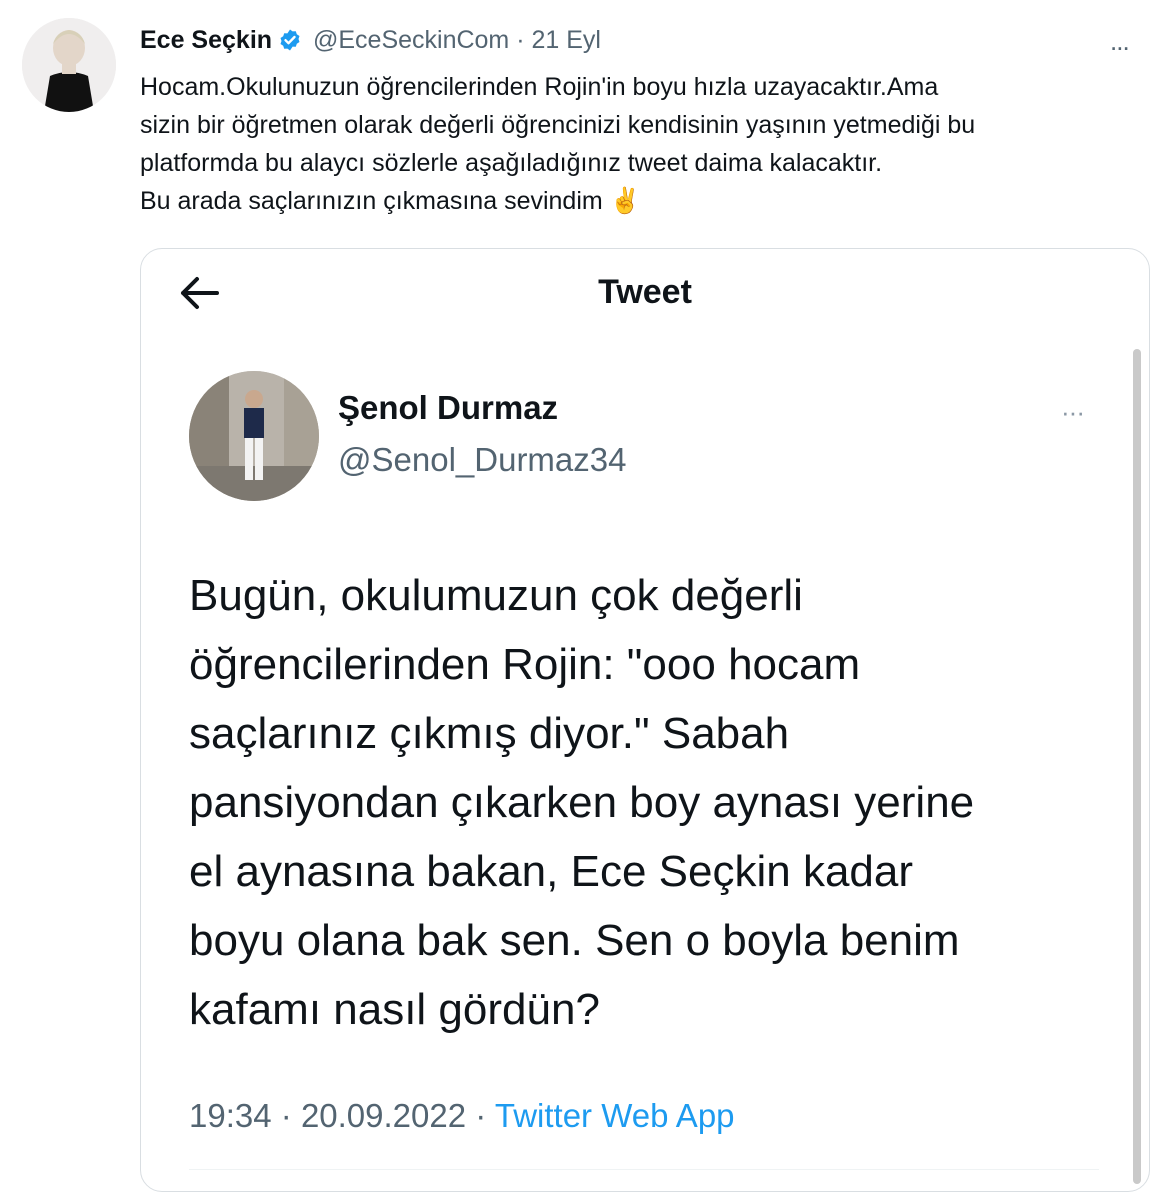 This screenshot has height=1200, width=1164. What do you see at coordinates (383, 1115) in the screenshot?
I see `quoted-date: 20.09.2022` at bounding box center [383, 1115].